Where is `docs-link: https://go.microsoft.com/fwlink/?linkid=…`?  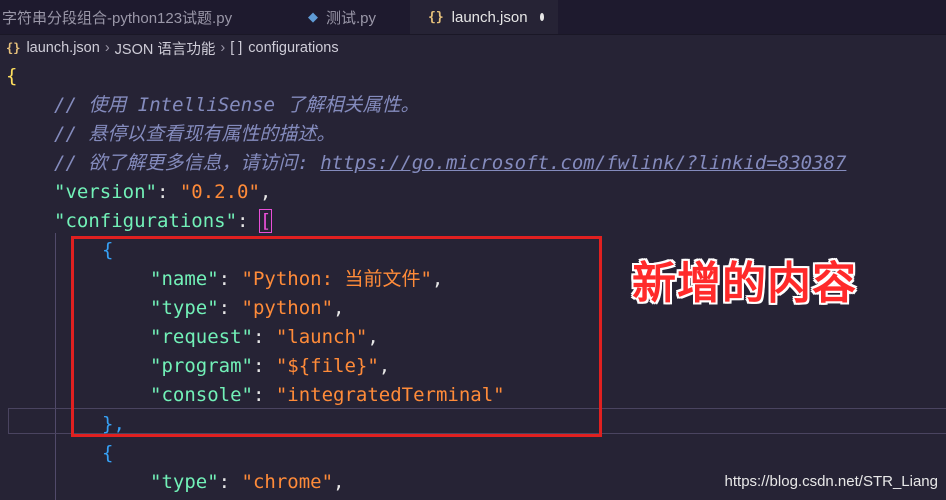
docs-link: https://go.microsoft.com/fwlink/?linkid=… is located at coordinates (583, 163).